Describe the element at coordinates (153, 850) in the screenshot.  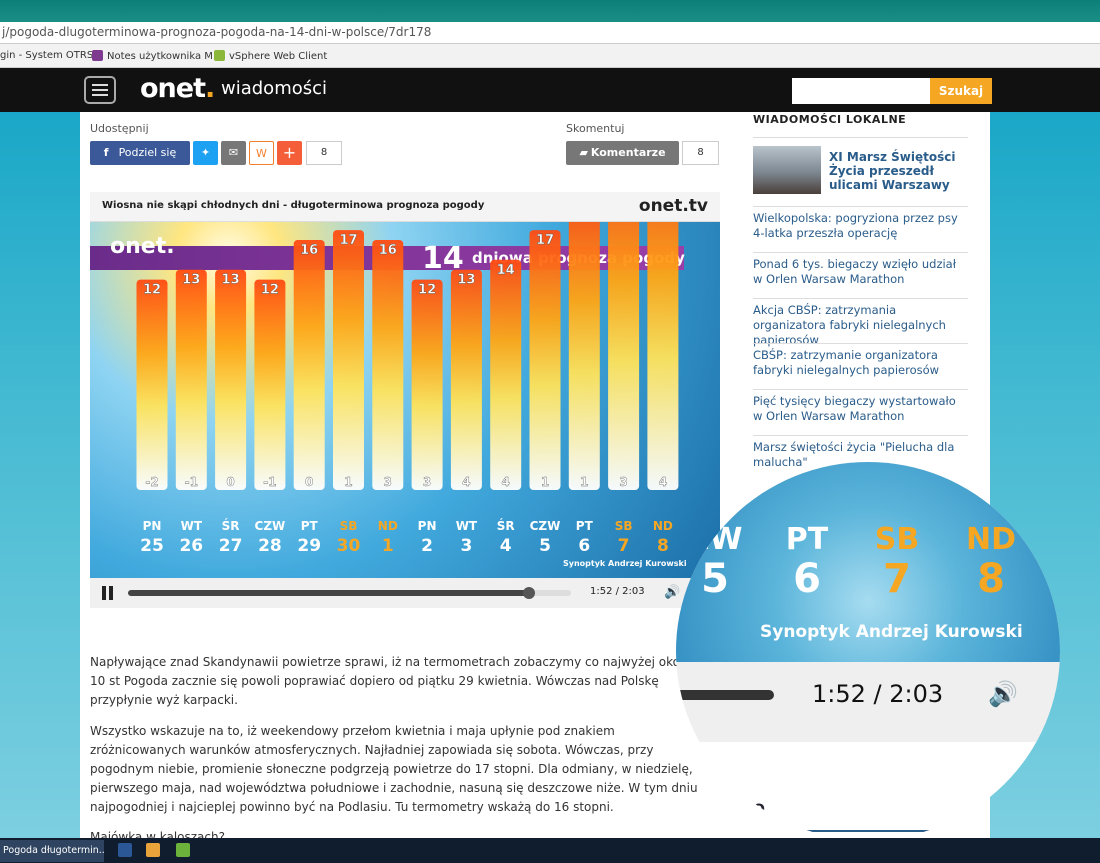
I see `chrome-icon` at that location.